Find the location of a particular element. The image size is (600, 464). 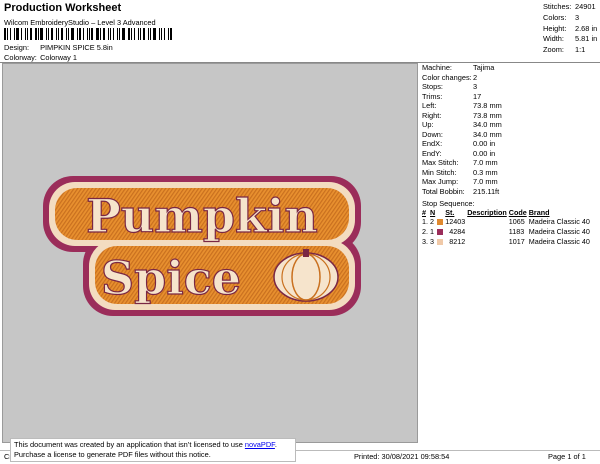

info-label: Max Jump: is located at coordinates (440, 181).